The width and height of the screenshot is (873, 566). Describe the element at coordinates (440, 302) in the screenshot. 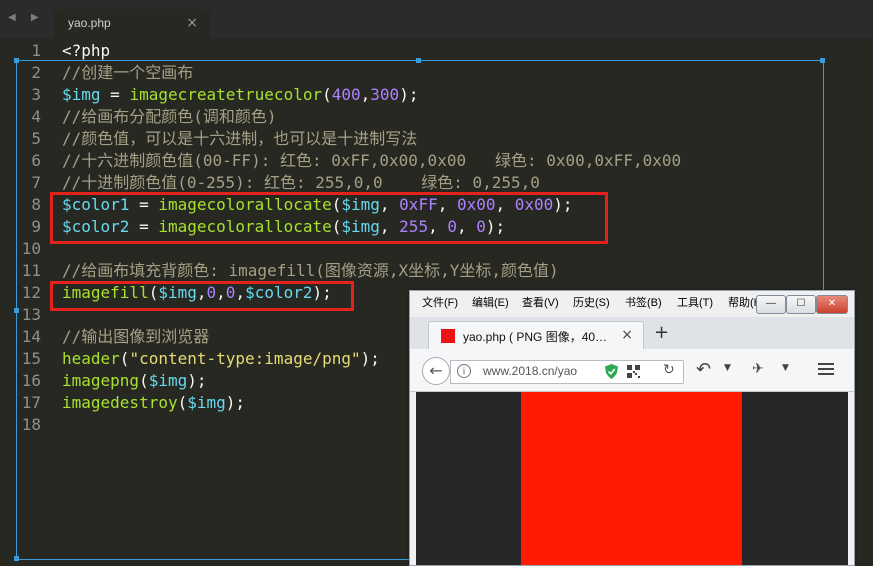

I see `menu-file: 文件(F)` at that location.